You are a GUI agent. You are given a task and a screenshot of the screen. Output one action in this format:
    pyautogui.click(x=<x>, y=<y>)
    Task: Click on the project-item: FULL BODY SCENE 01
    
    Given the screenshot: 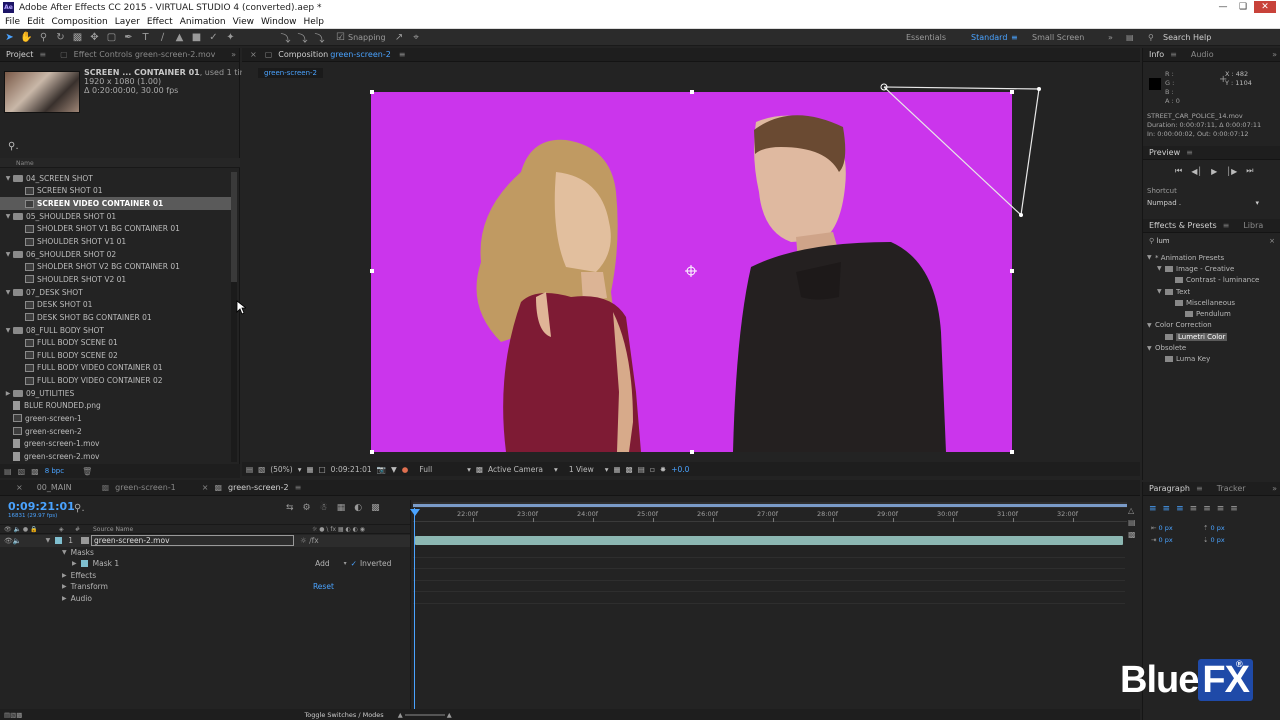 What is the action you would take?
    pyautogui.click(x=116, y=342)
    